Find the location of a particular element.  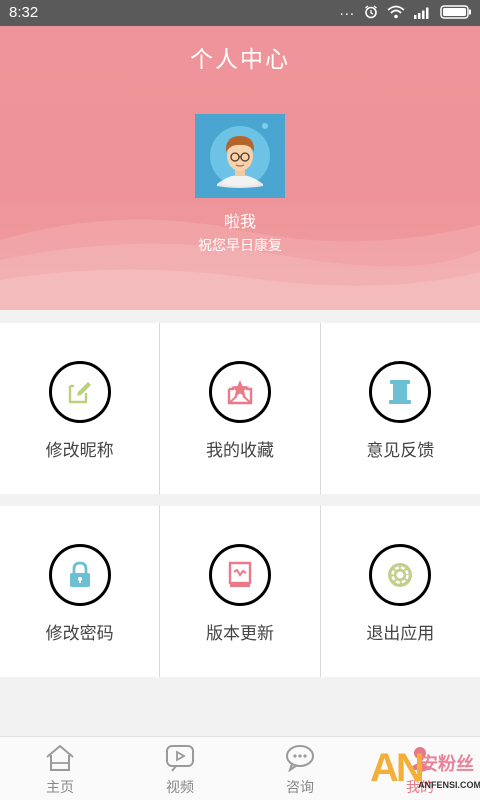

video-icon is located at coordinates (180, 758).